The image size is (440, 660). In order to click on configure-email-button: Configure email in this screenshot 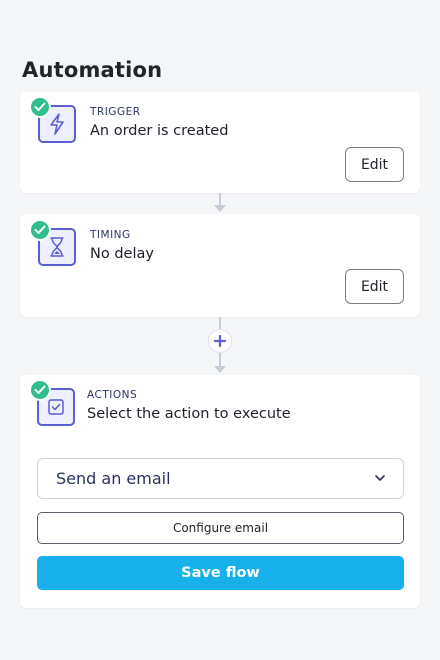, I will do `click(220, 528)`.